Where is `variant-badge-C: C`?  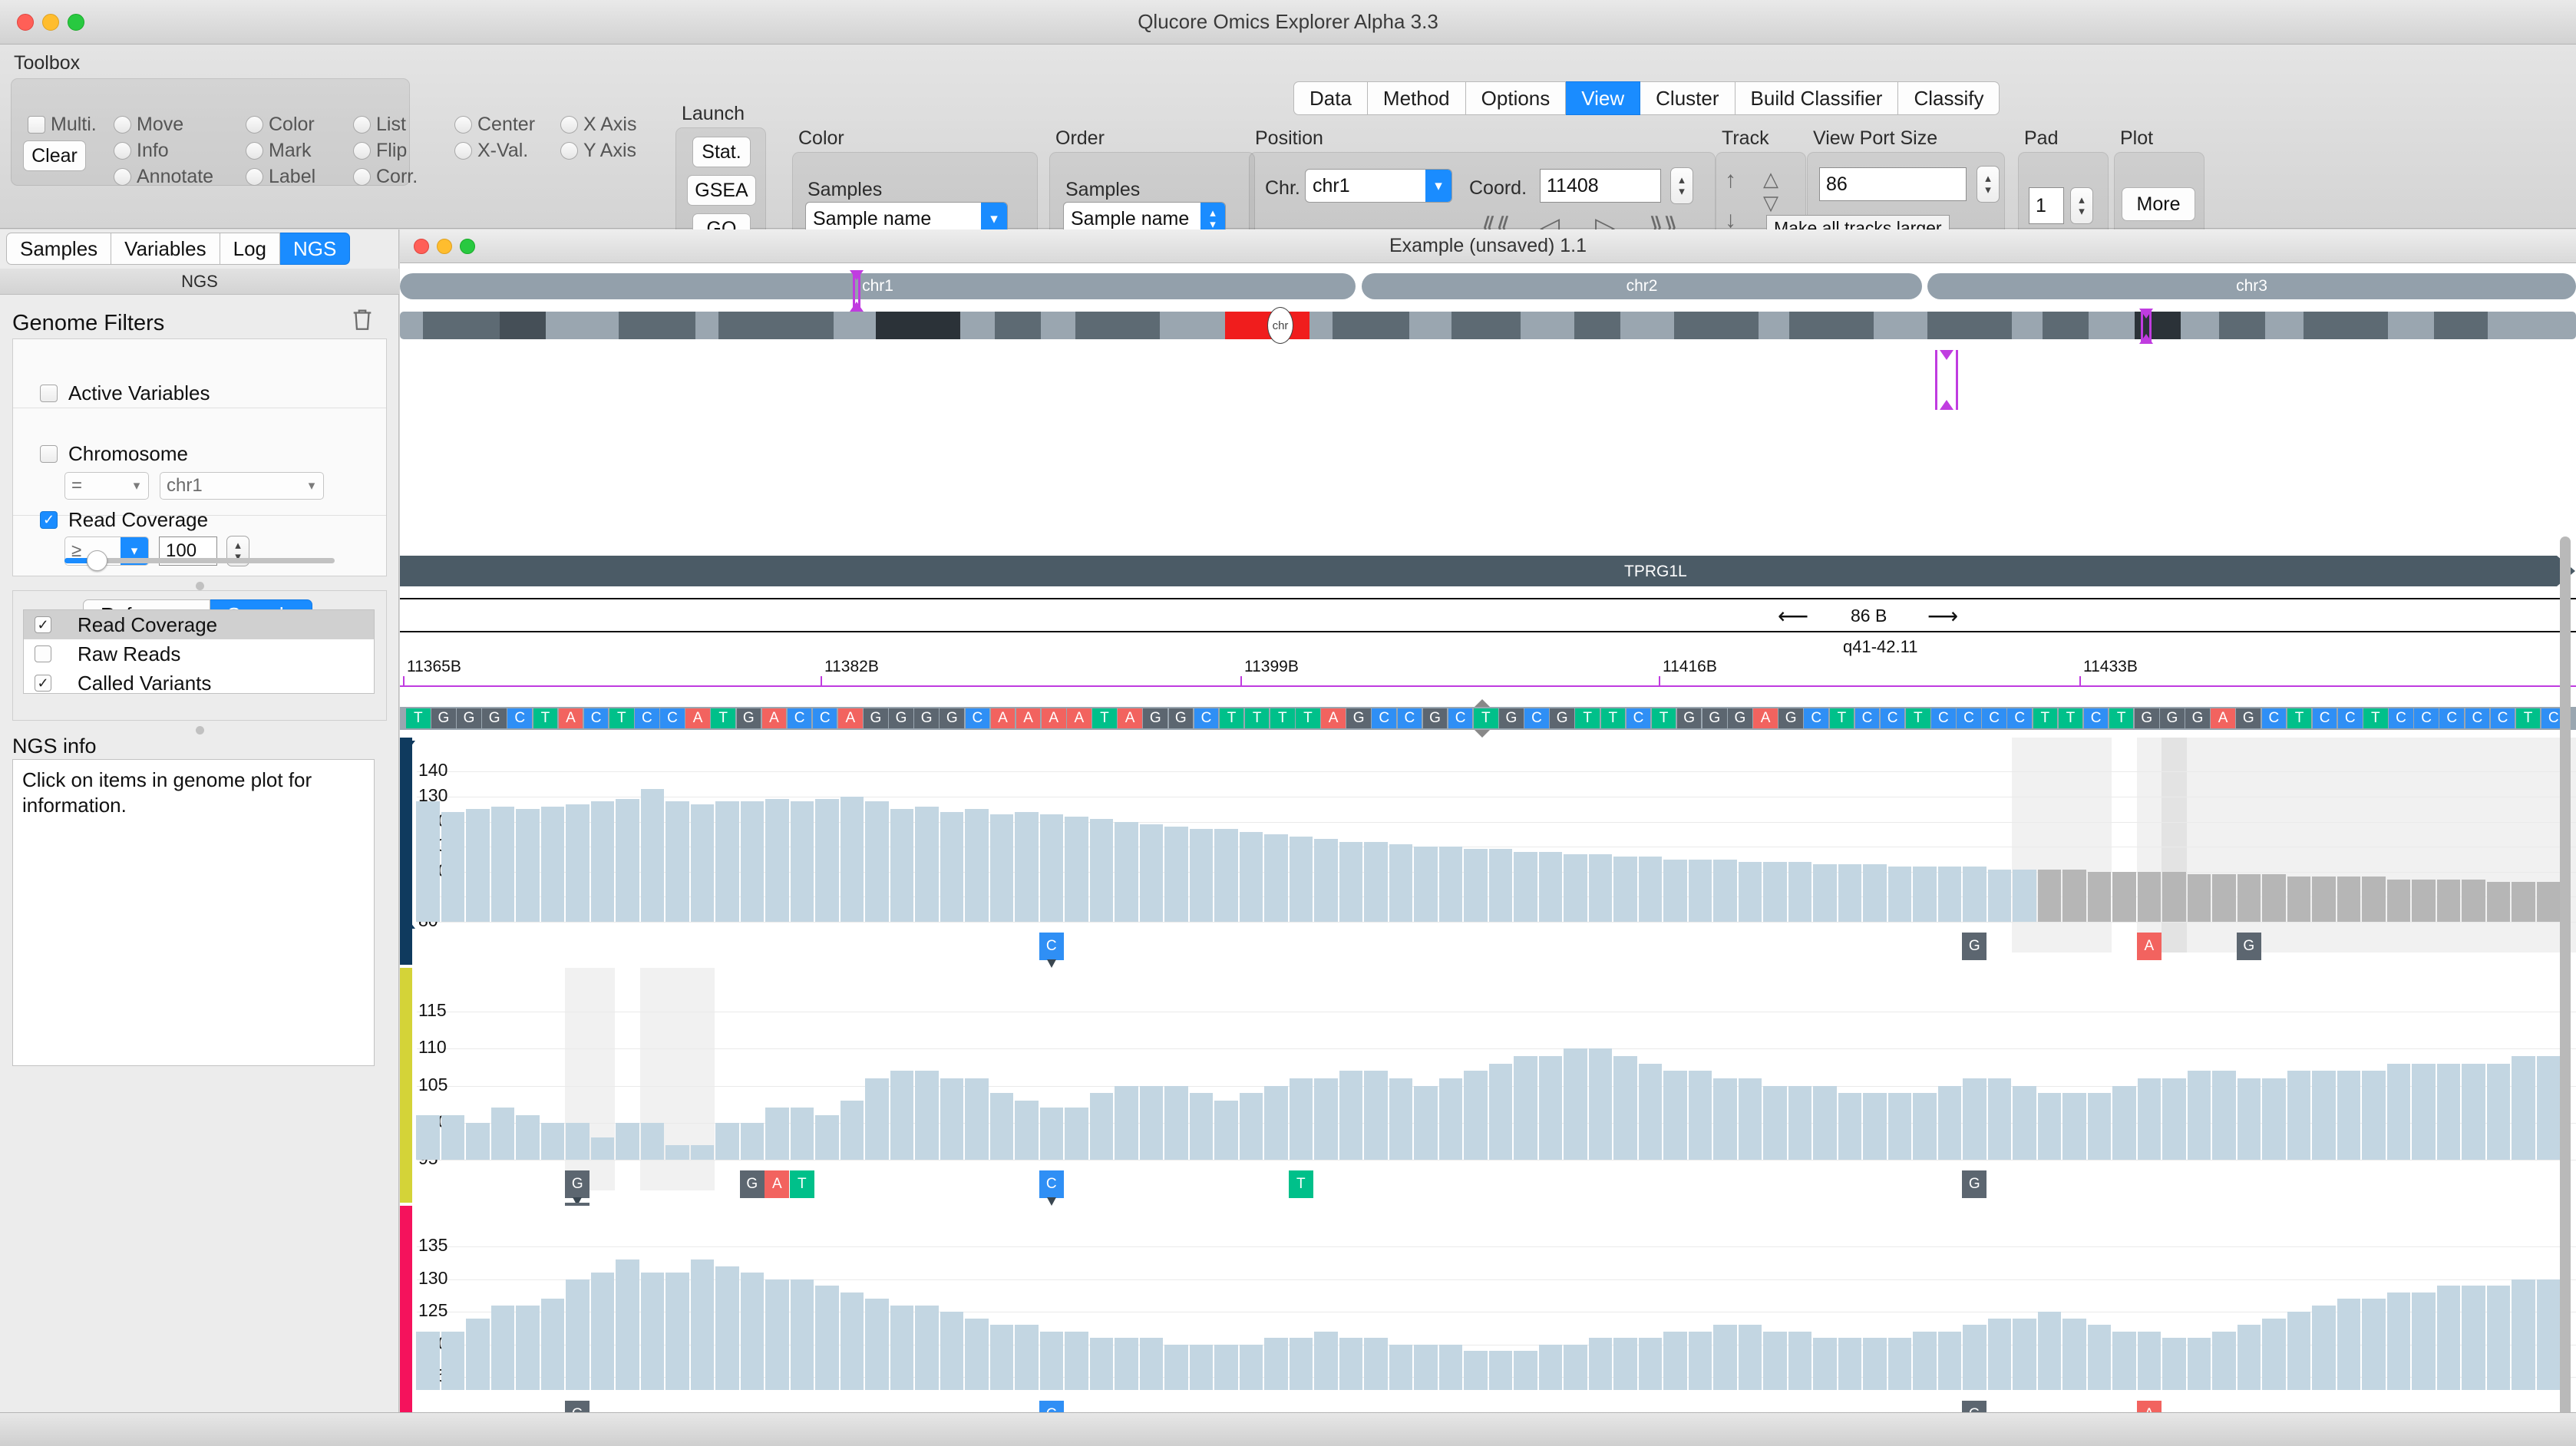
variant-badge-C: C is located at coordinates (1051, 1184).